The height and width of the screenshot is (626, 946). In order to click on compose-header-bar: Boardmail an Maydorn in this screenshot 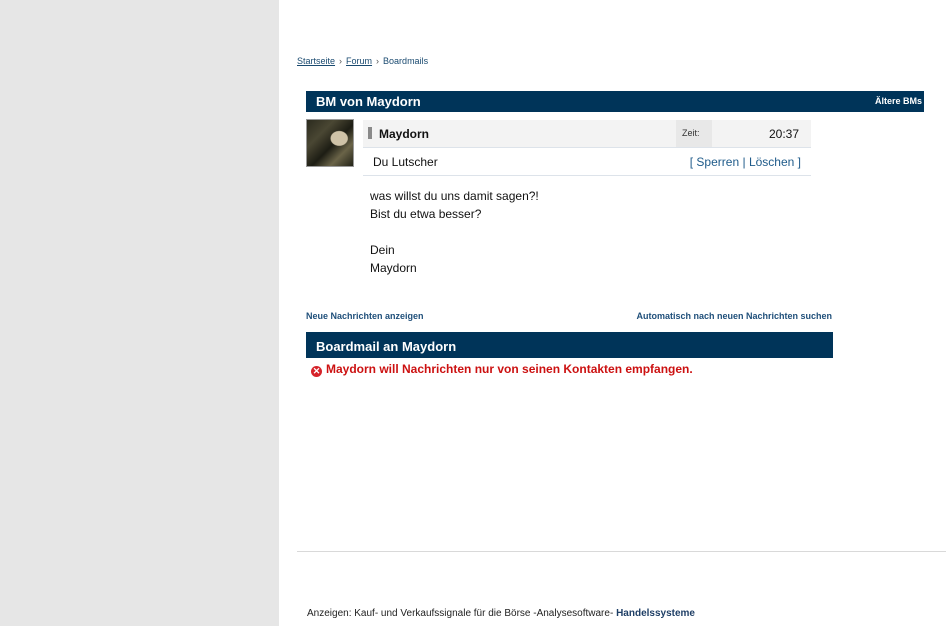, I will do `click(569, 345)`.